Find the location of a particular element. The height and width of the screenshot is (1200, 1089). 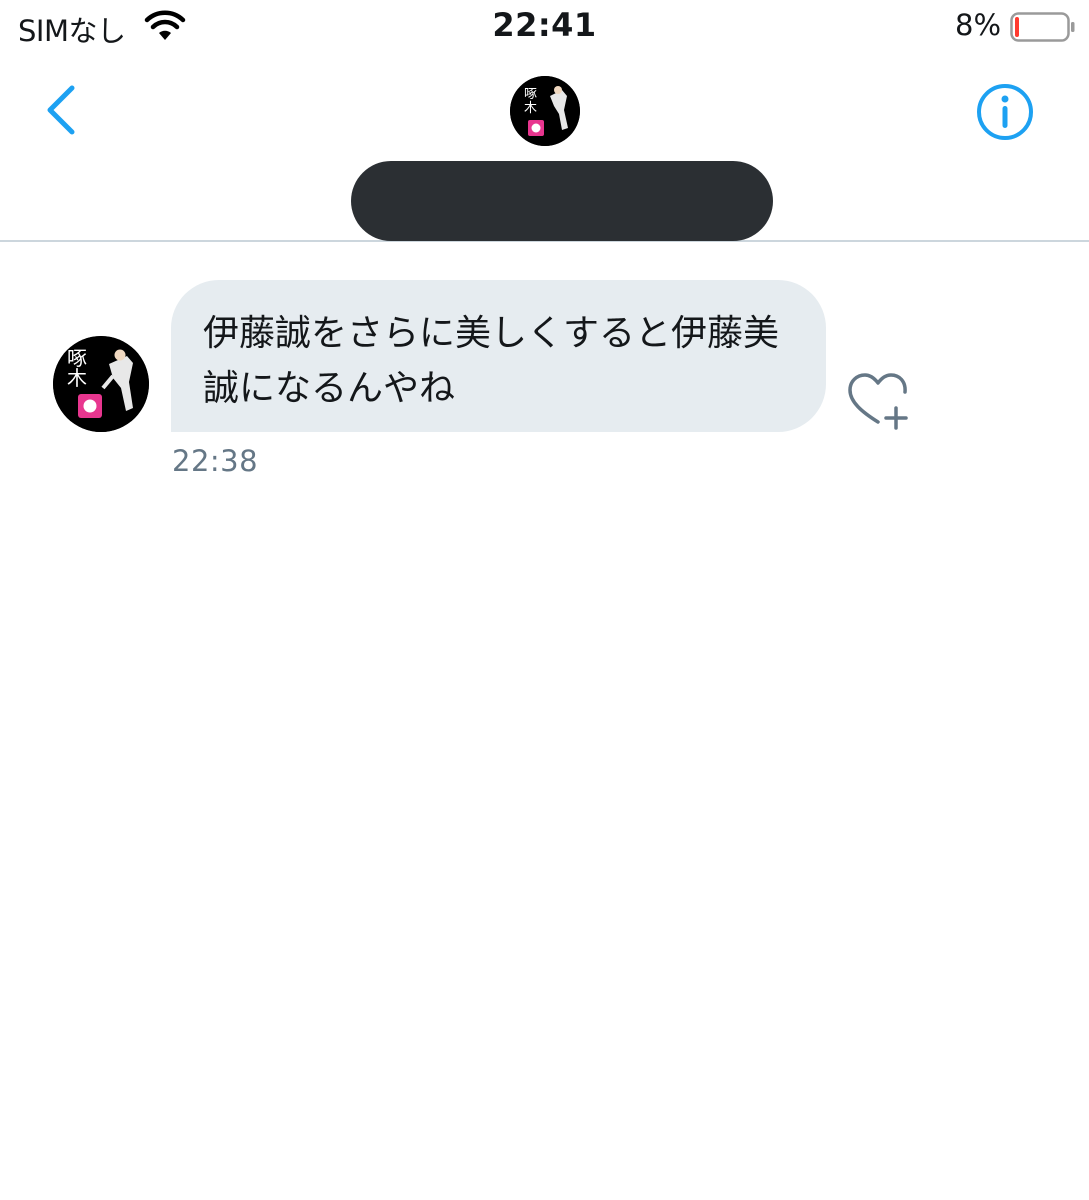

heart-add-icon is located at coordinates (878, 401).